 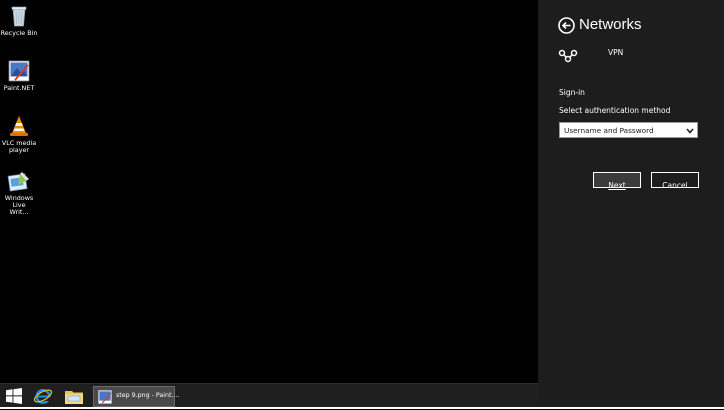 What do you see at coordinates (690, 131) in the screenshot?
I see `chevron-down-icon` at bounding box center [690, 131].